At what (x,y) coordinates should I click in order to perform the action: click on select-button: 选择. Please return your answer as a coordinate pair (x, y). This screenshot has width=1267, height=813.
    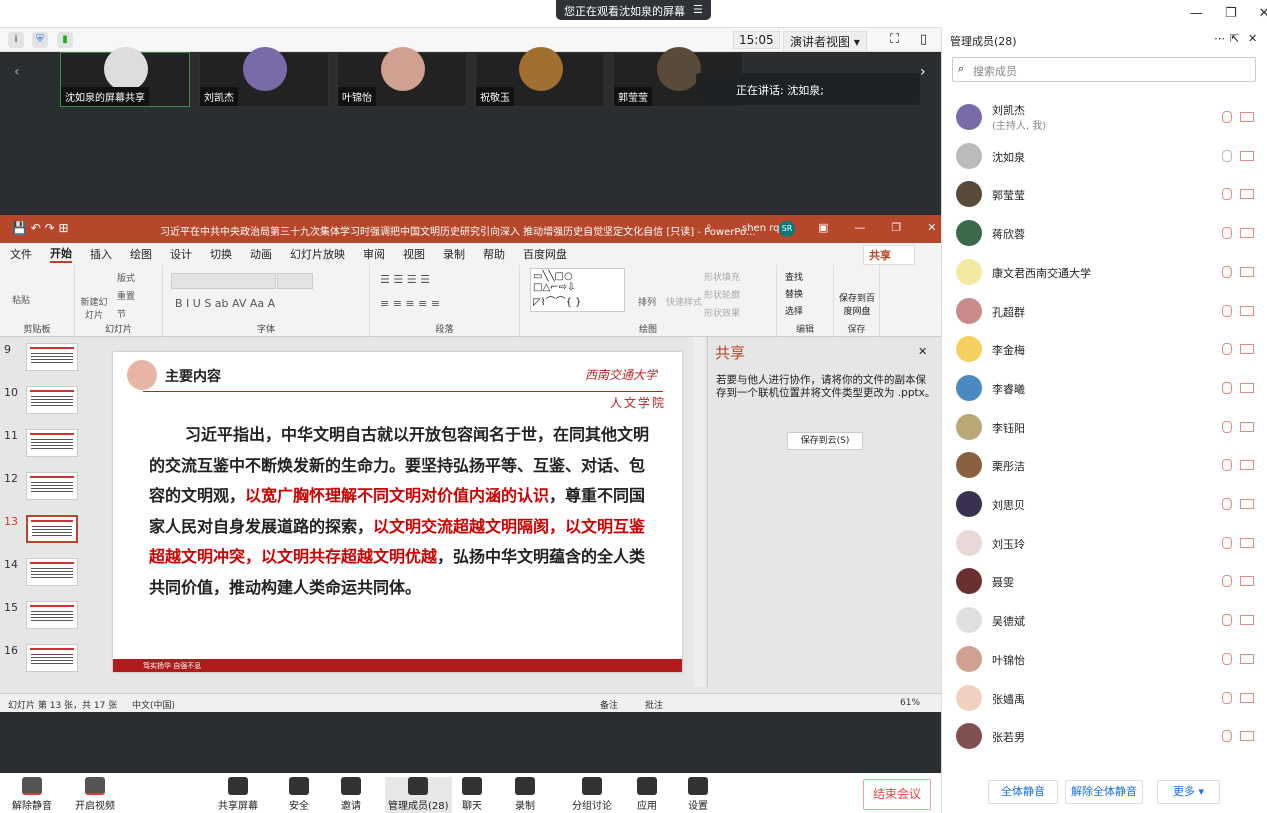
    Looking at the image, I should click on (794, 310).